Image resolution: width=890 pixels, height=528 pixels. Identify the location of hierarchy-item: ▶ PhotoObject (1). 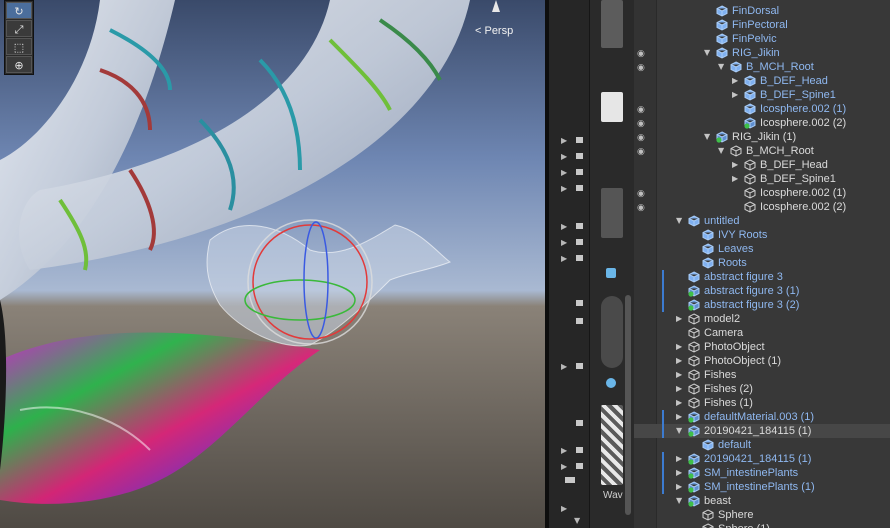
(762, 361).